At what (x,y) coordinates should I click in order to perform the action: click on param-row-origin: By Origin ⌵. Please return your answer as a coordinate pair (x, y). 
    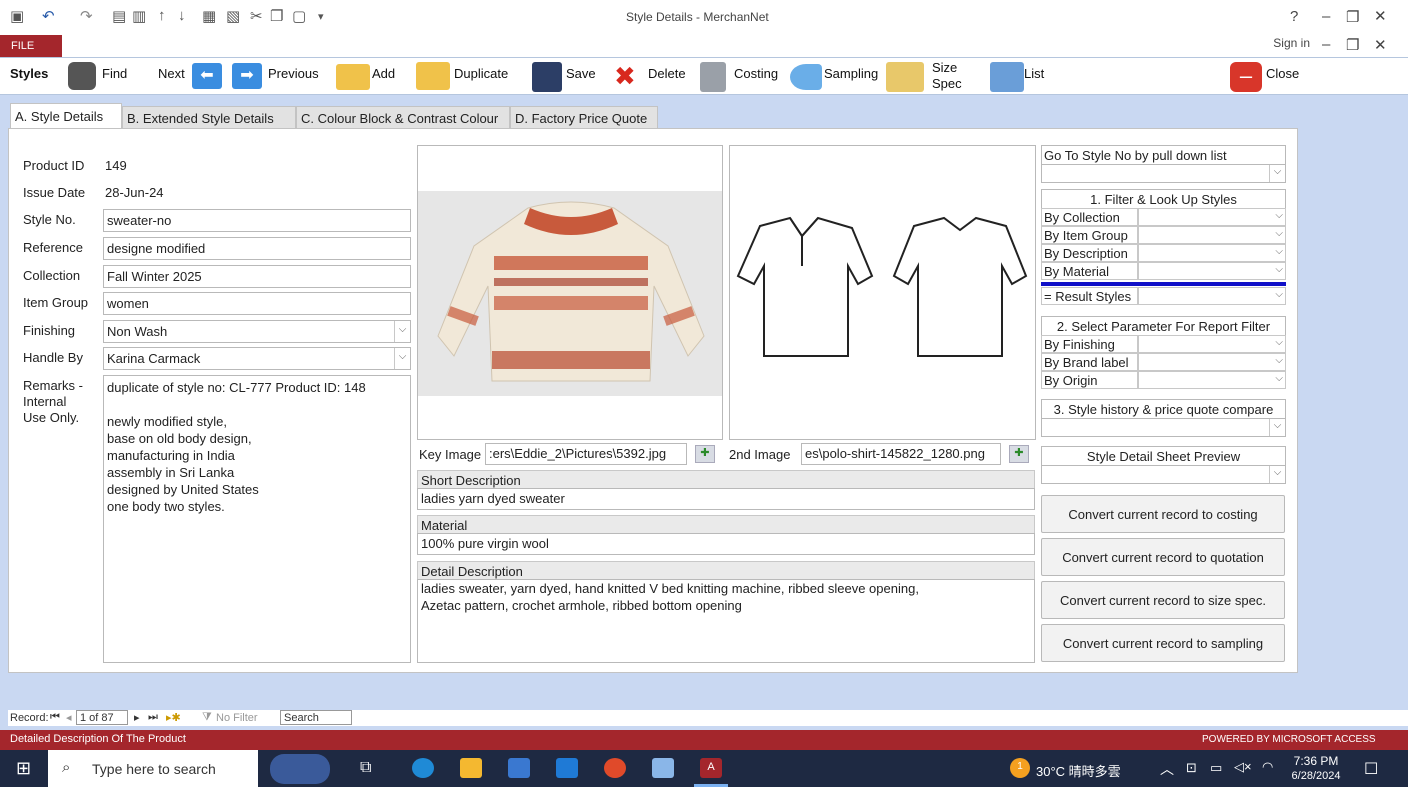
    Looking at the image, I should click on (1163, 380).